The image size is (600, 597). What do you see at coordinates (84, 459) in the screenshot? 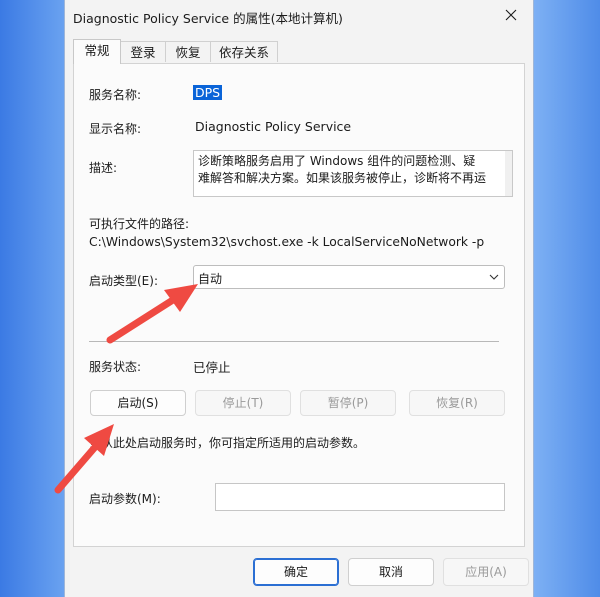
I see `arrow-to-start-button` at bounding box center [84, 459].